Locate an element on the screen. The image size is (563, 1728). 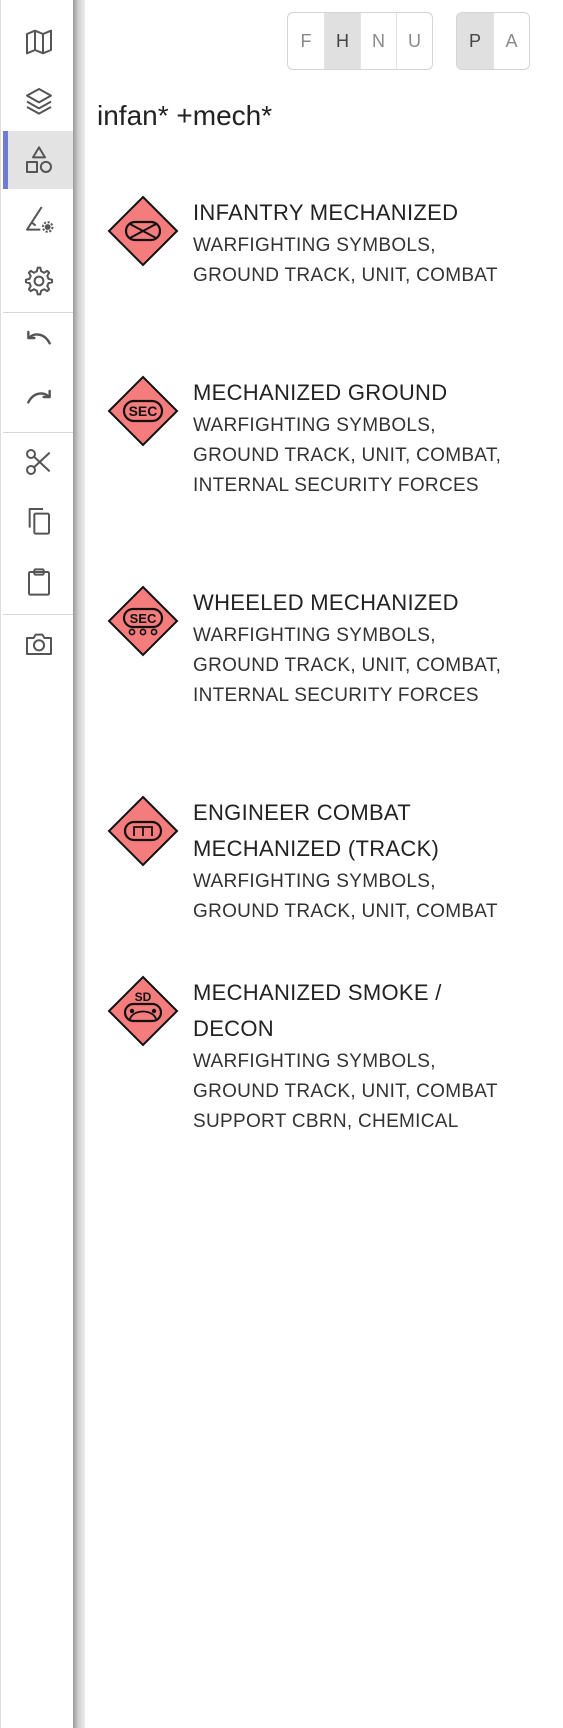
draw-settings-icon is located at coordinates (39, 219).